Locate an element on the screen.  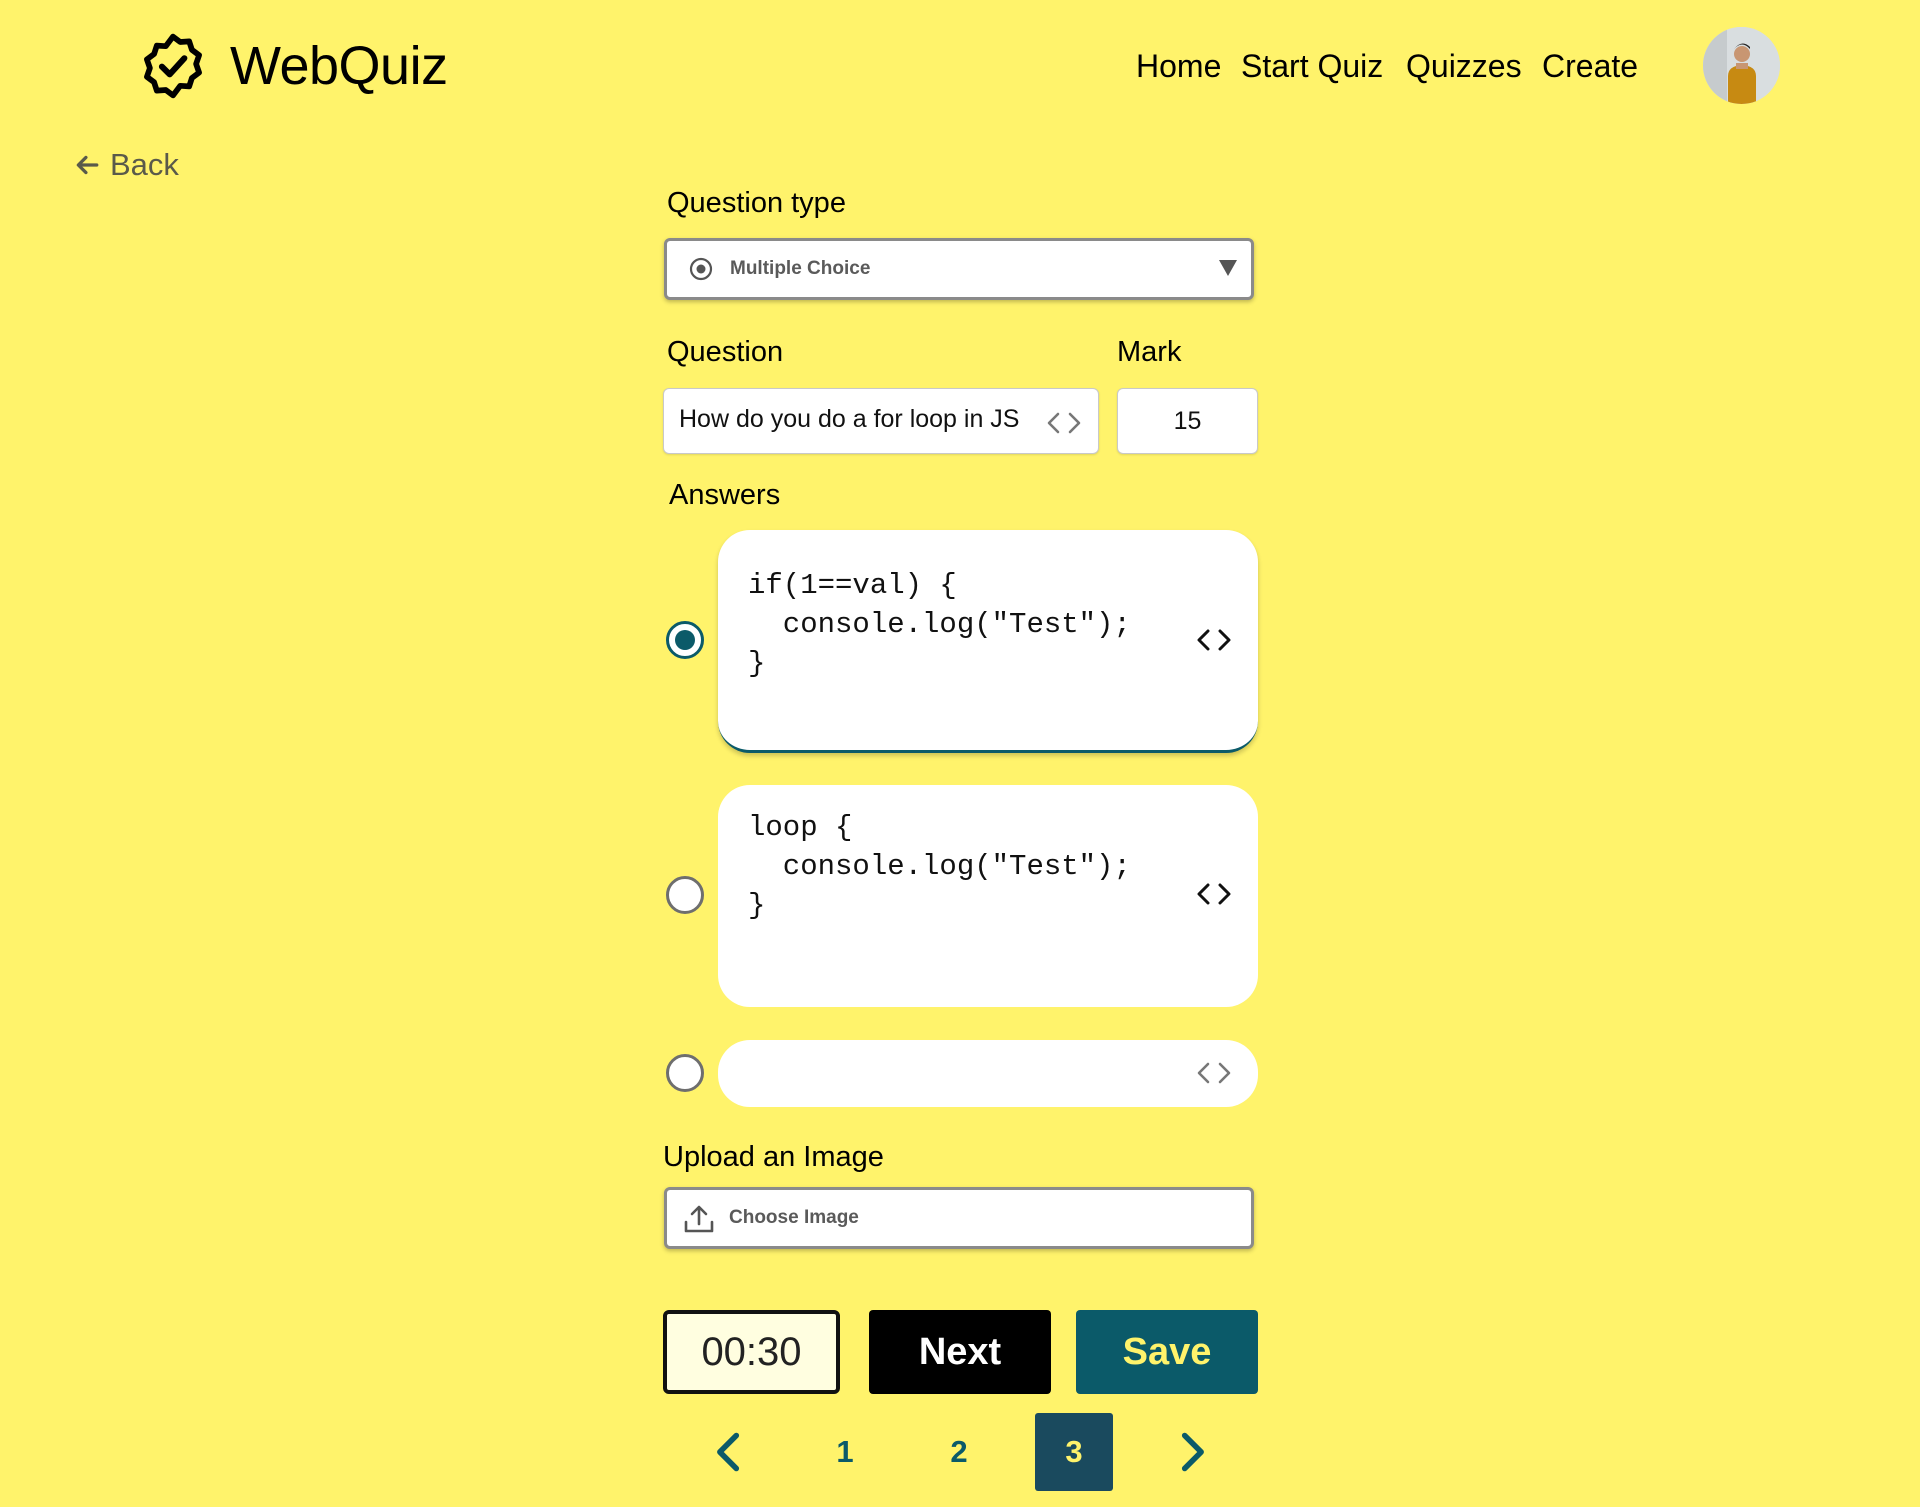
question-value: How do you do a for loop in JS is located at coordinates (849, 419).